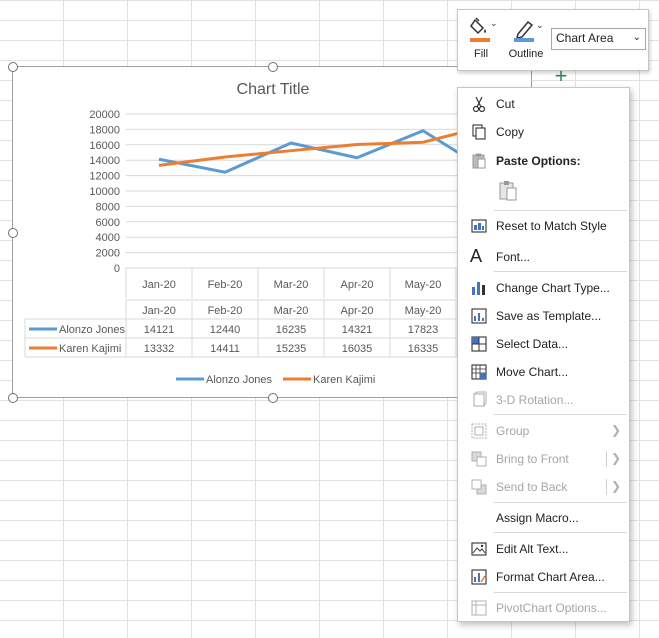  What do you see at coordinates (529, 31) in the screenshot?
I see `pen-outline-icon: ⌄` at bounding box center [529, 31].